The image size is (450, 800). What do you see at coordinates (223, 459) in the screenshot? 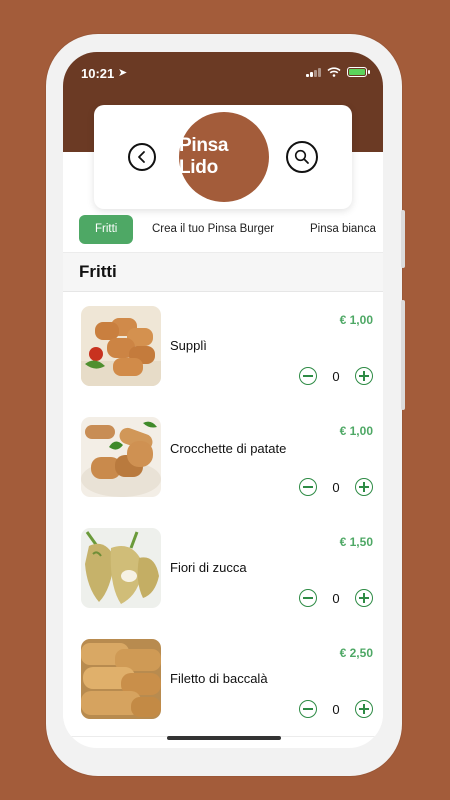
I see `menu-item: Crocchette di patate € 1,00 0` at bounding box center [223, 459].